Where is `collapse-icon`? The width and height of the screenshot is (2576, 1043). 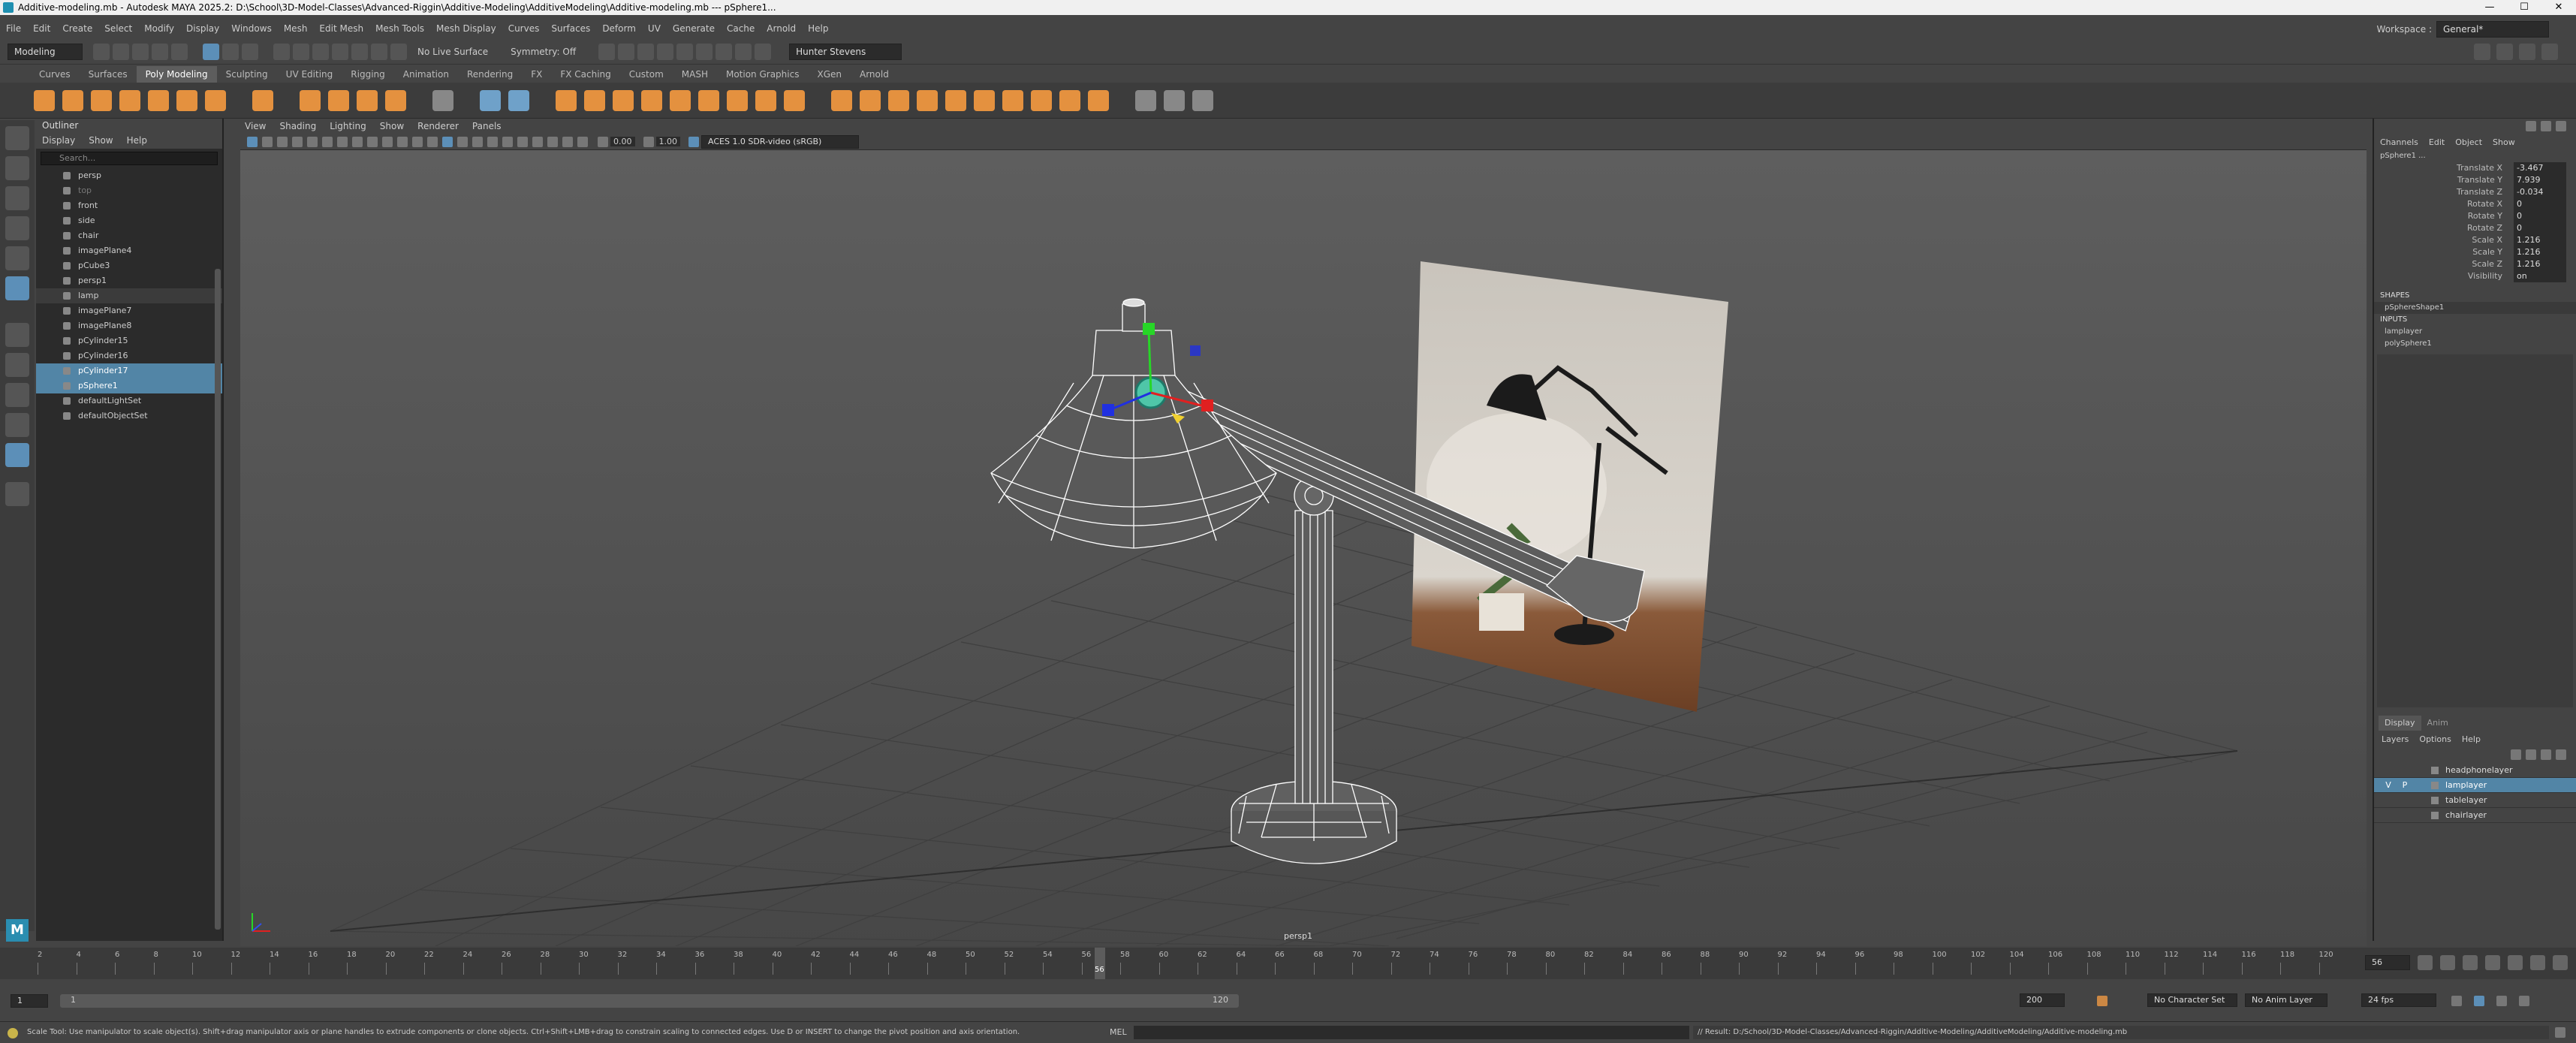 collapse-icon is located at coordinates (1069, 100).